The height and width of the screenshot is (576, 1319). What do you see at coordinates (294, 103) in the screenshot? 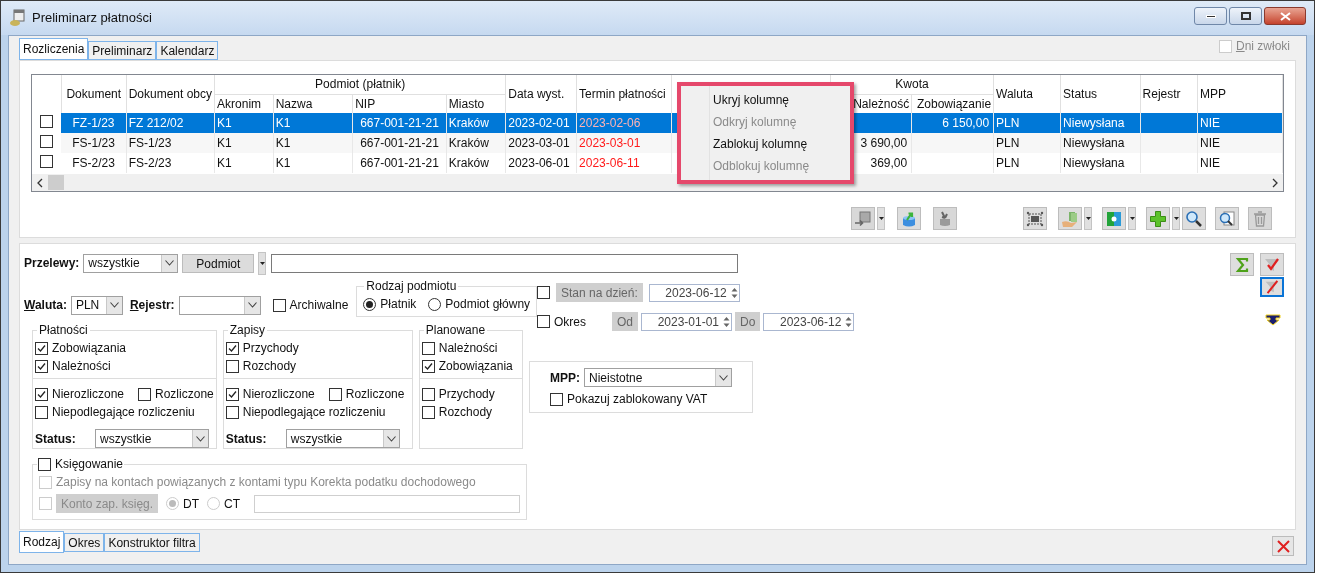
I see `column-header: Nazwa` at bounding box center [294, 103].